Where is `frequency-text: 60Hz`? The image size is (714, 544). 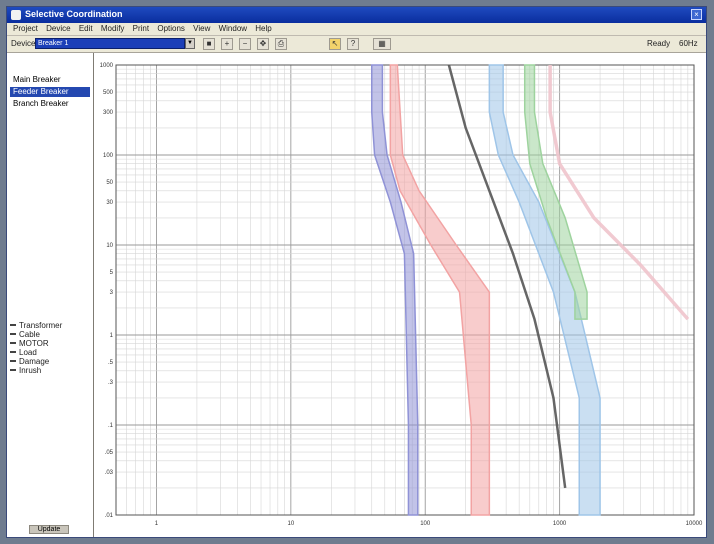 frequency-text: 60Hz is located at coordinates (688, 43).